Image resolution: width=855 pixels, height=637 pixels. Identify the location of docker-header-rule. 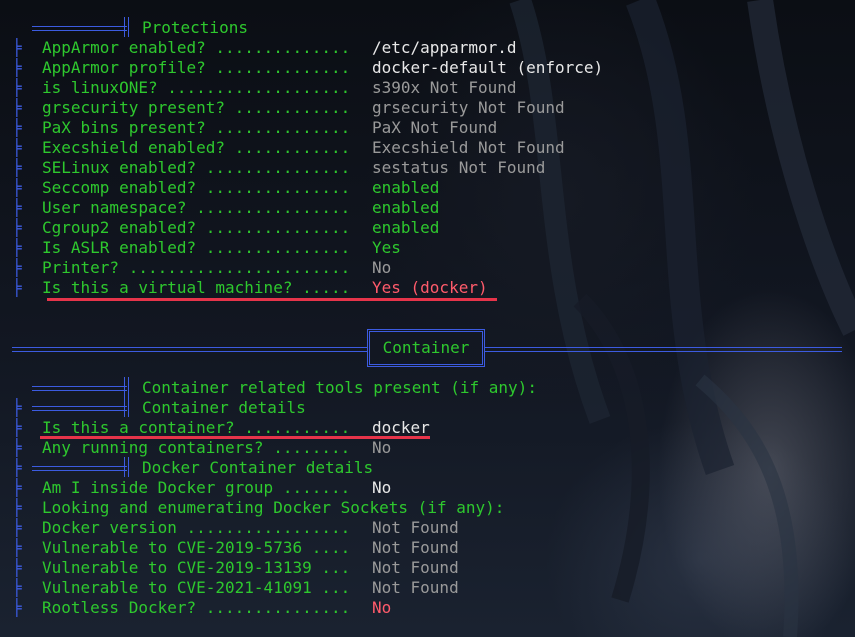
(79, 468).